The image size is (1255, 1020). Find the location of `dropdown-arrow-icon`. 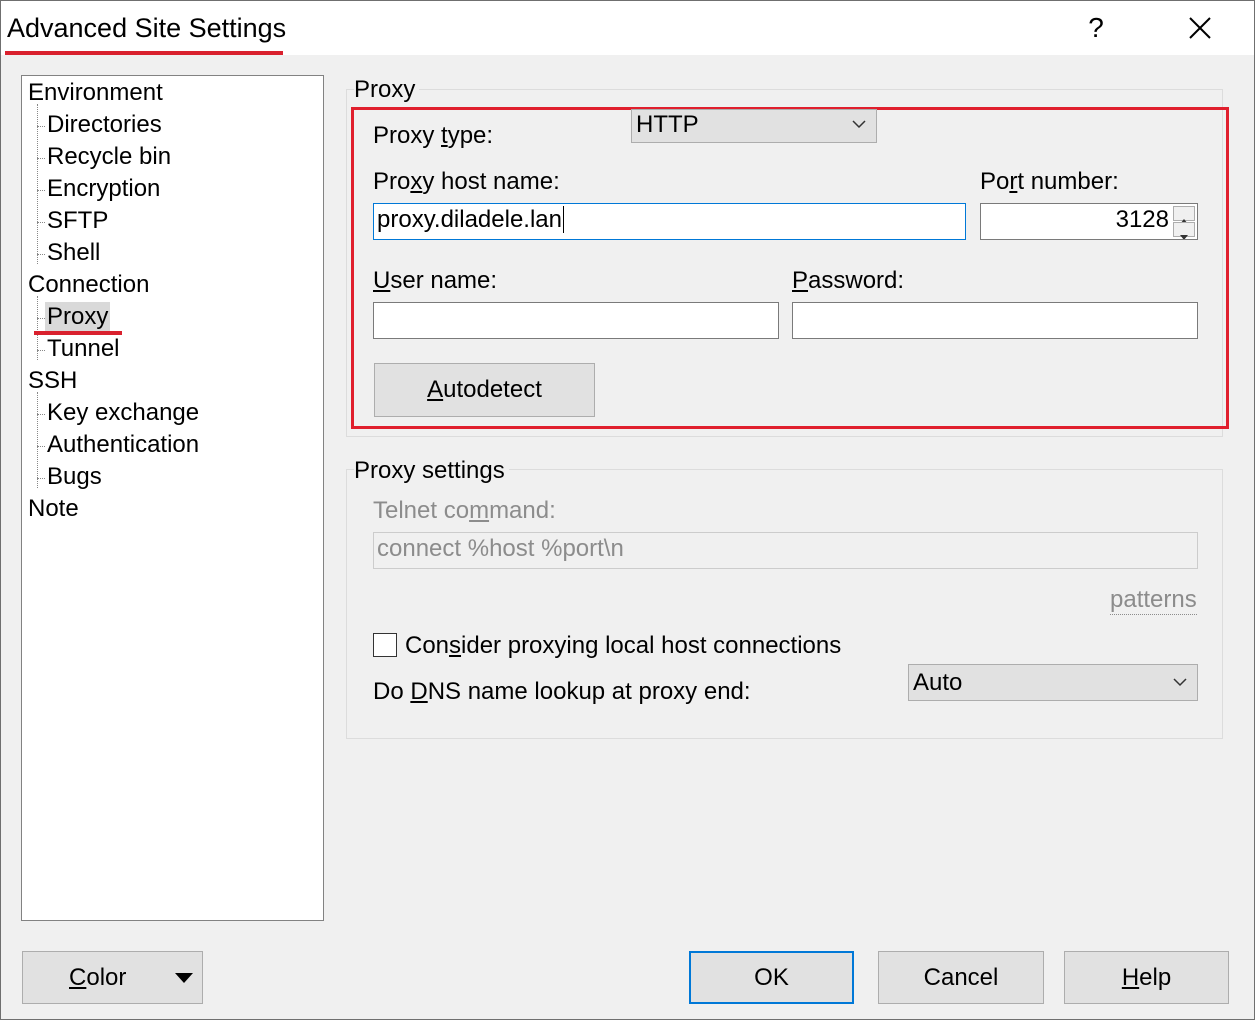

dropdown-arrow-icon is located at coordinates (184, 978).